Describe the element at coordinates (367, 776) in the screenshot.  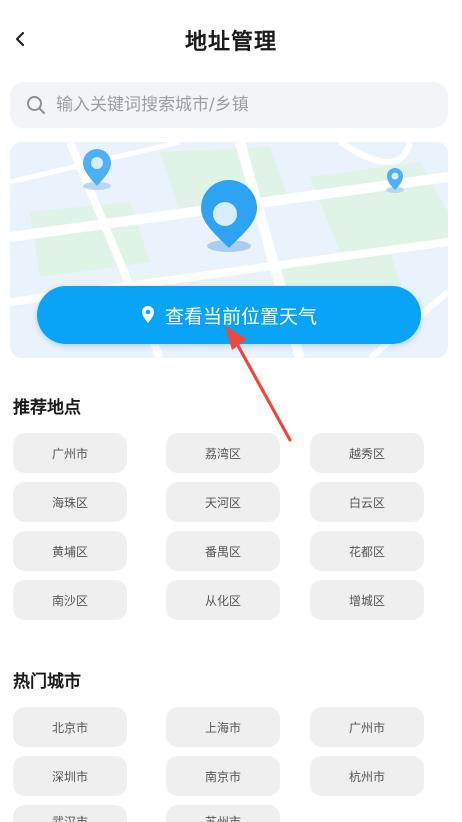
I see `chip-hot-city: 杭州市` at that location.